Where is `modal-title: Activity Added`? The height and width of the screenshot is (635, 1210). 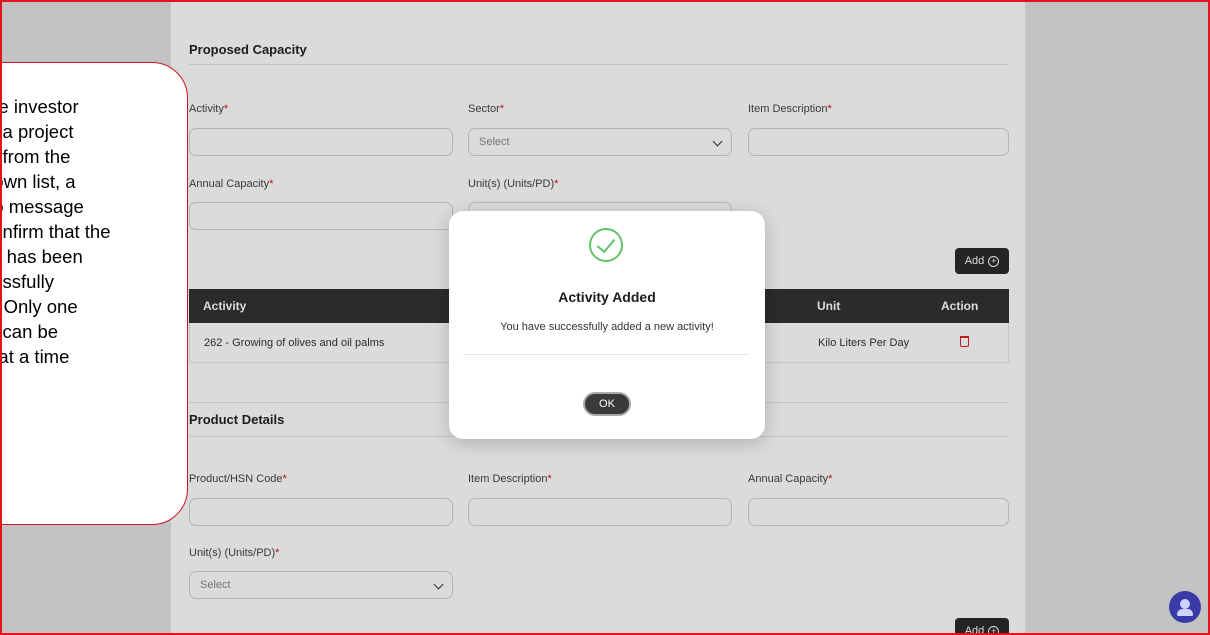 modal-title: Activity Added is located at coordinates (607, 297).